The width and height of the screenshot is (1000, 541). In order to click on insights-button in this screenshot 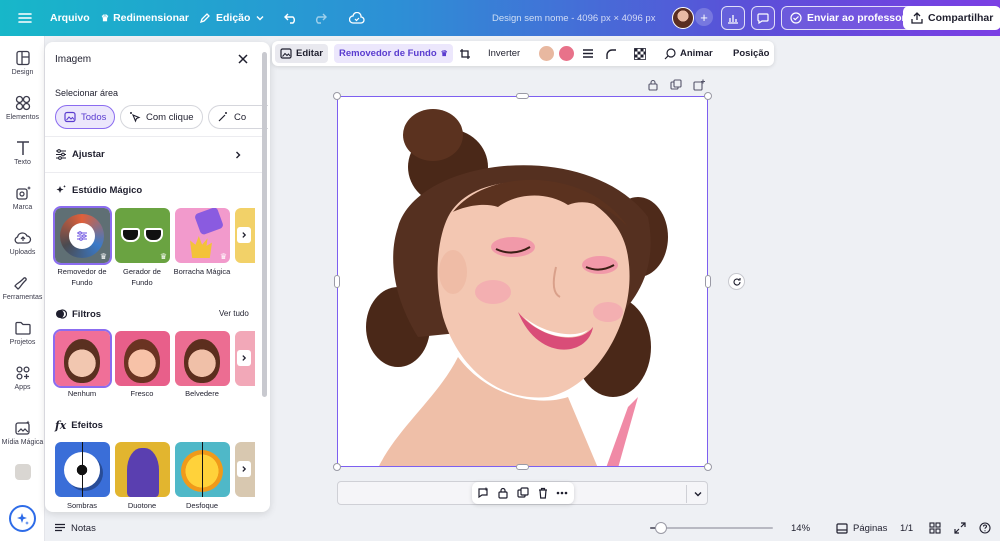, I will do `click(733, 18)`.